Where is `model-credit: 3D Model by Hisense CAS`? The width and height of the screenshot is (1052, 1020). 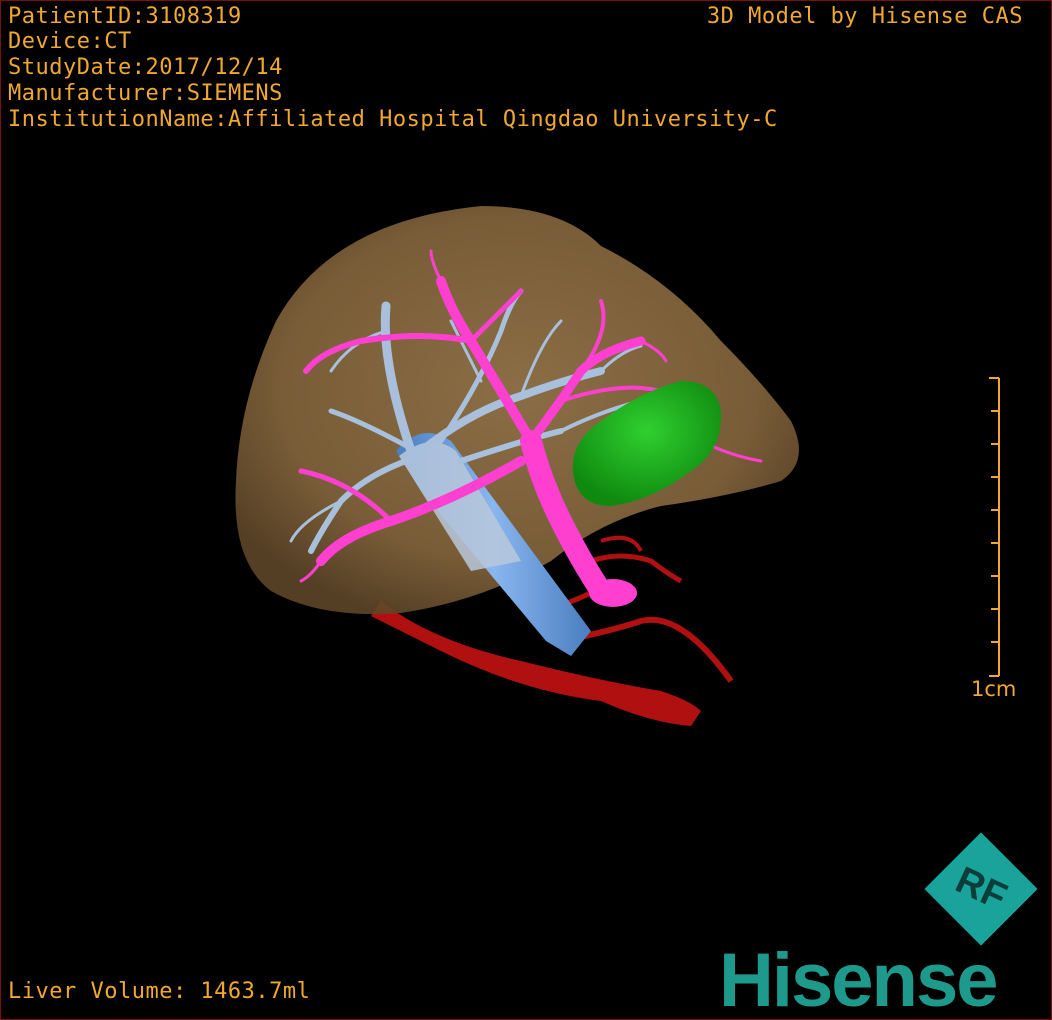
model-credit: 3D Model by Hisense CAS is located at coordinates (864, 16).